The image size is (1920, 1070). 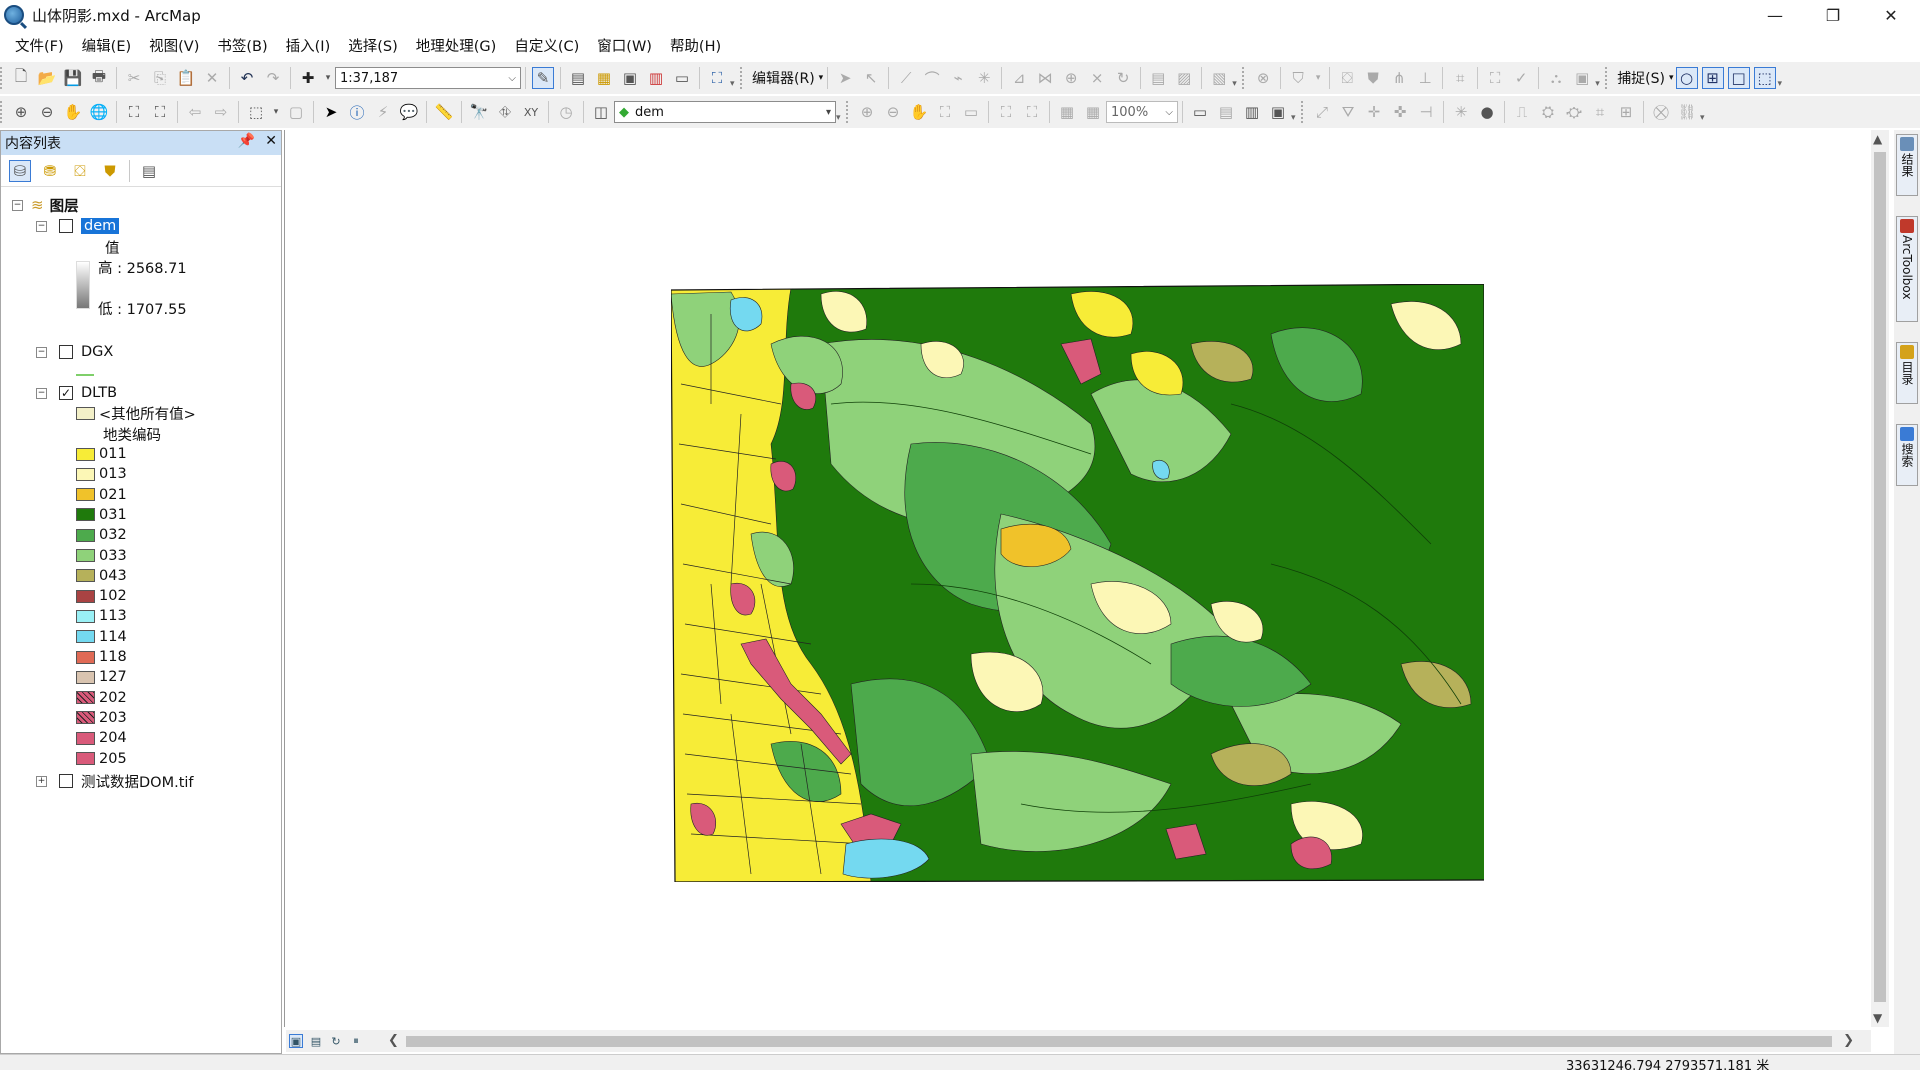 I want to click on layer-row-dgx: − DGX, so click(x=74, y=352).